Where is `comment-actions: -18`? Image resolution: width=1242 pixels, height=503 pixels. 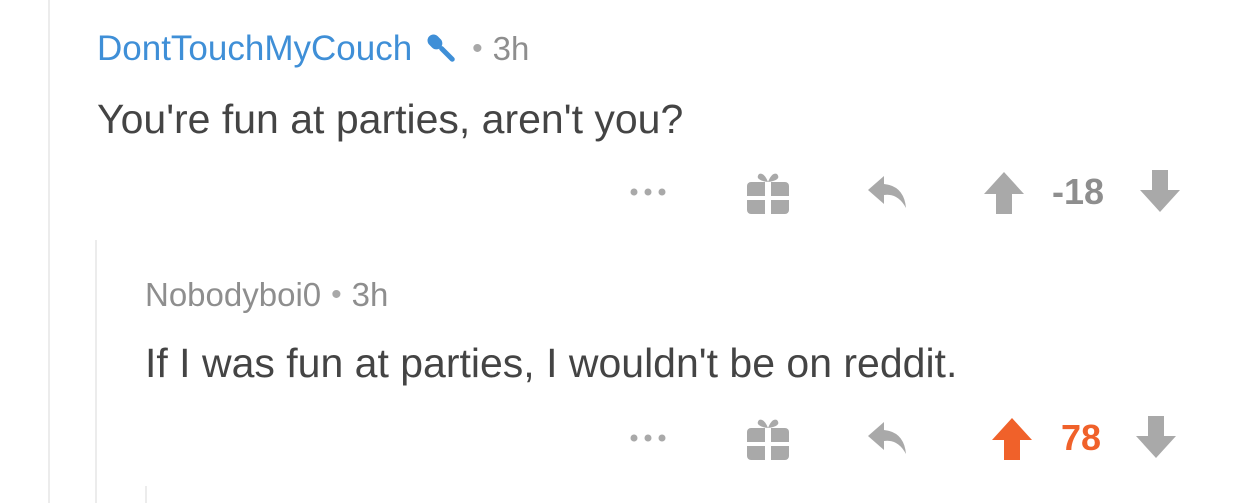 comment-actions: -18 is located at coordinates (621, 192).